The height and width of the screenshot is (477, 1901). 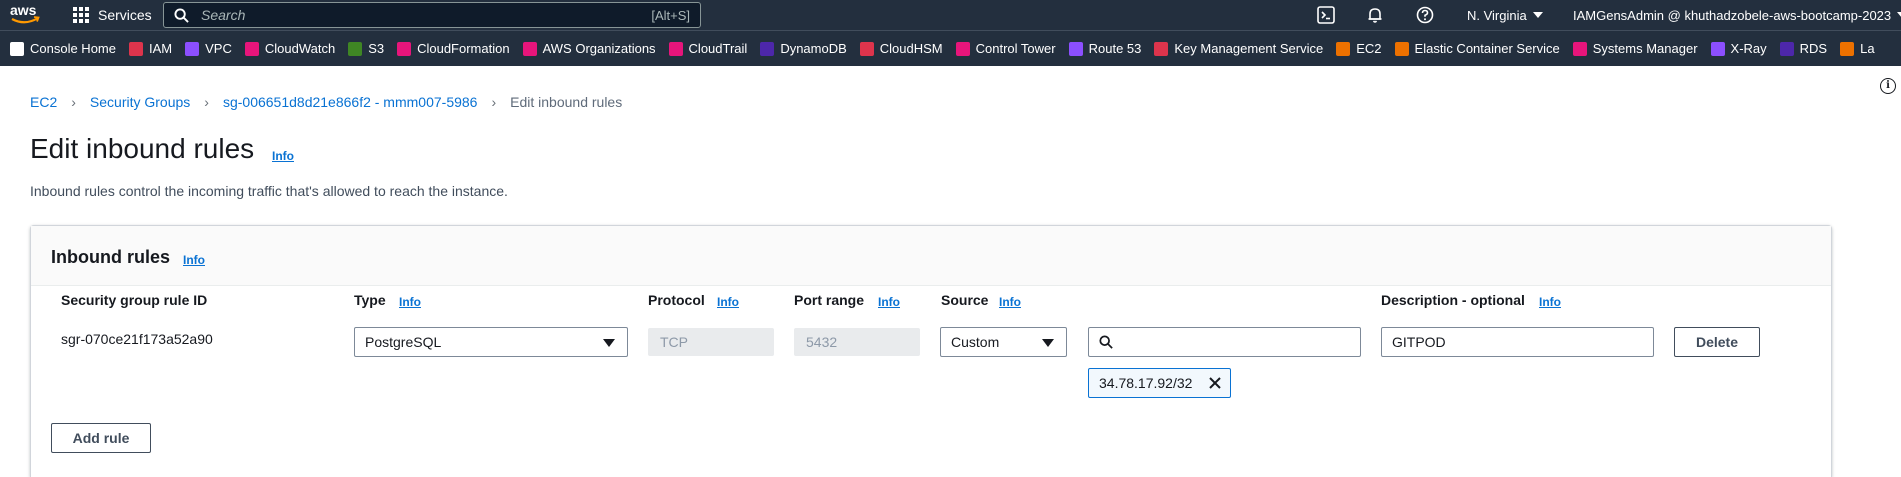 I want to click on port-range-value: 5432, so click(x=822, y=342).